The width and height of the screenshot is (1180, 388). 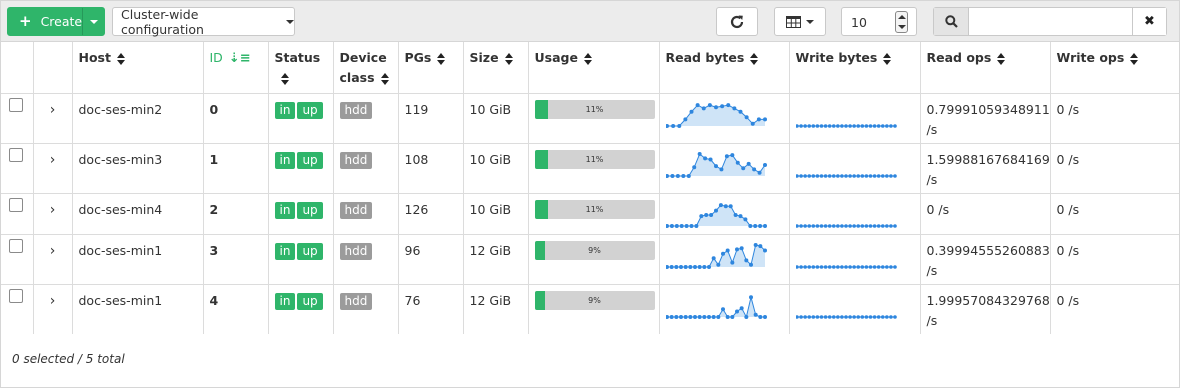 What do you see at coordinates (366, 259) in the screenshot?
I see `device-class-cell: hdd` at bounding box center [366, 259].